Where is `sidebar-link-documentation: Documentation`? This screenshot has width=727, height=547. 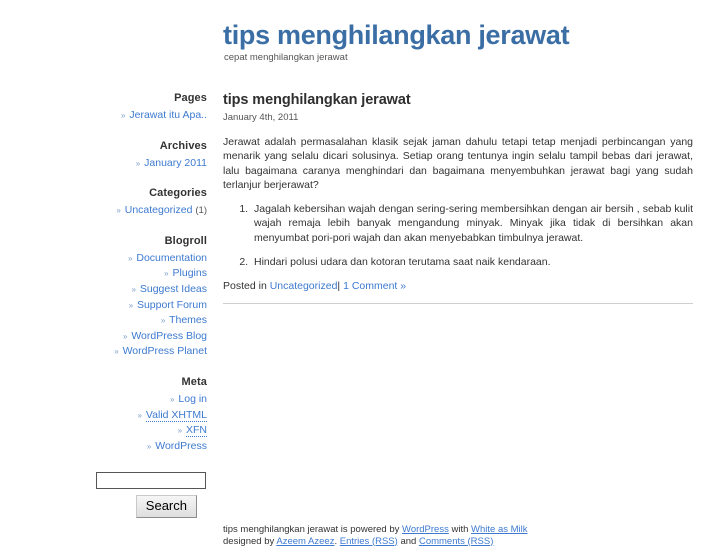
sidebar-link-documentation: Documentation is located at coordinates (171, 258).